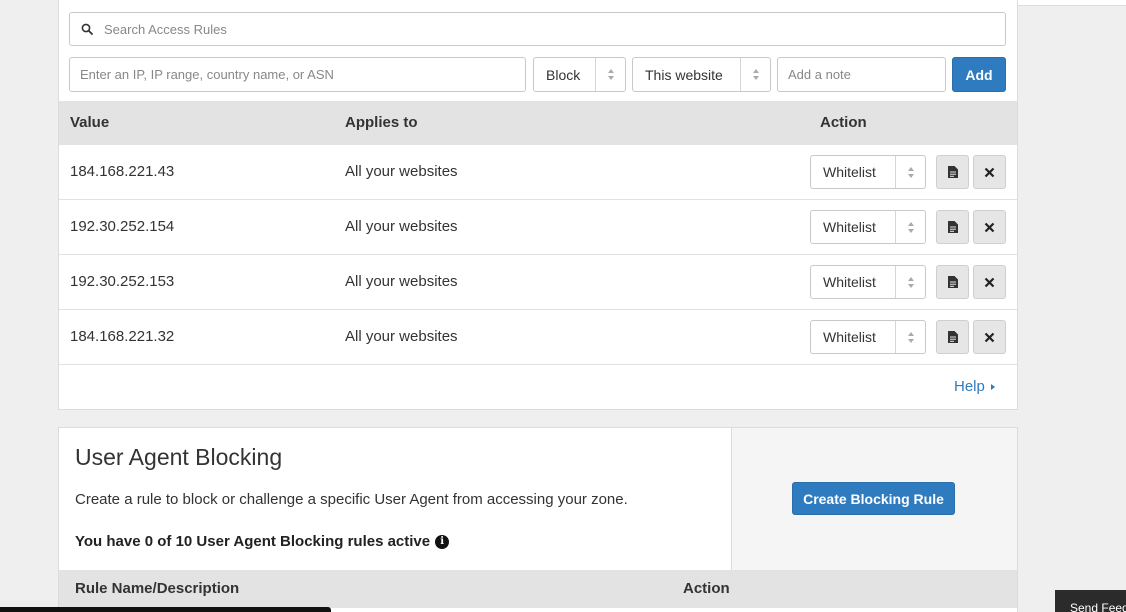 The width and height of the screenshot is (1126, 612). Describe the element at coordinates (1072, 3) in the screenshot. I see `top-bar-edge` at that location.